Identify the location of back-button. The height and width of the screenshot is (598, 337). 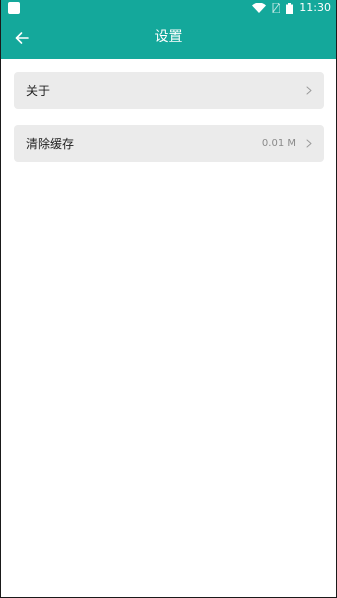
(22, 38).